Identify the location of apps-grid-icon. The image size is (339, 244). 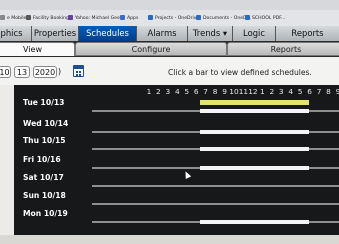
(122, 17).